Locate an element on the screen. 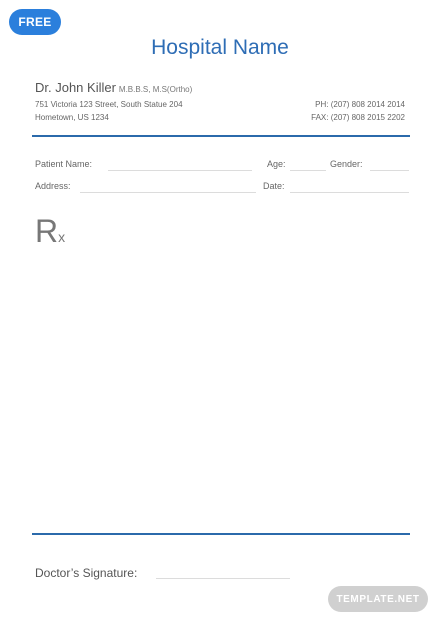  address-field is located at coordinates (168, 192).